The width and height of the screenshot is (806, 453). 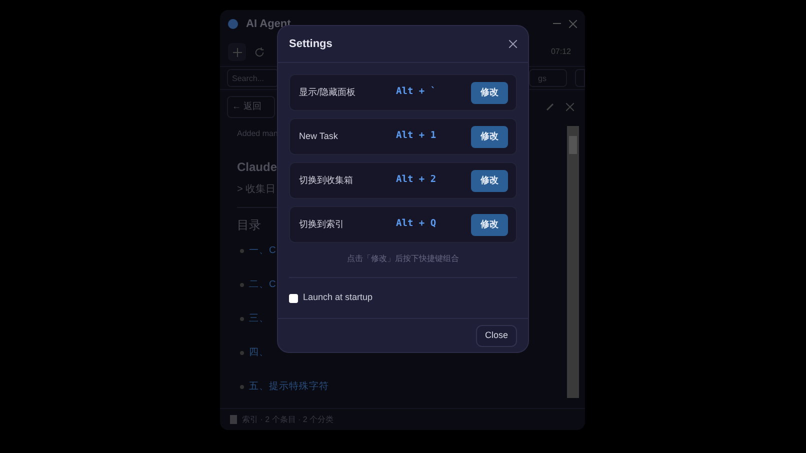 What do you see at coordinates (433, 224) in the screenshot?
I see `shortcut-keys: Alt + Q` at bounding box center [433, 224].